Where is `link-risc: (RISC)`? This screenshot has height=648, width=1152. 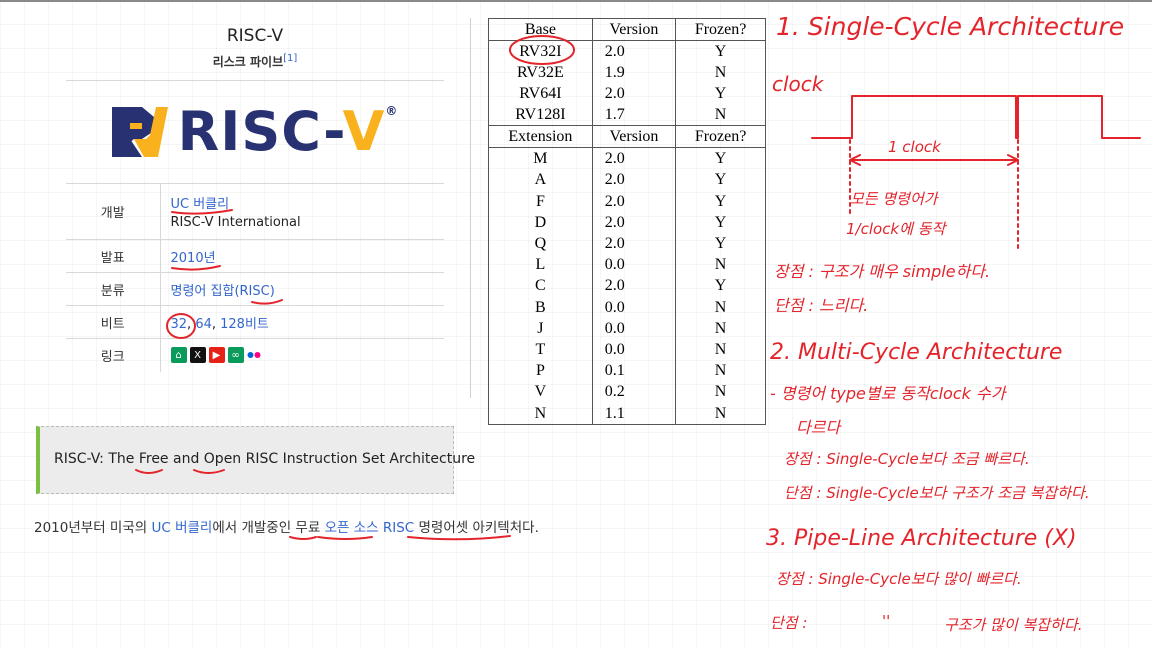 link-risc: (RISC) is located at coordinates (254, 291).